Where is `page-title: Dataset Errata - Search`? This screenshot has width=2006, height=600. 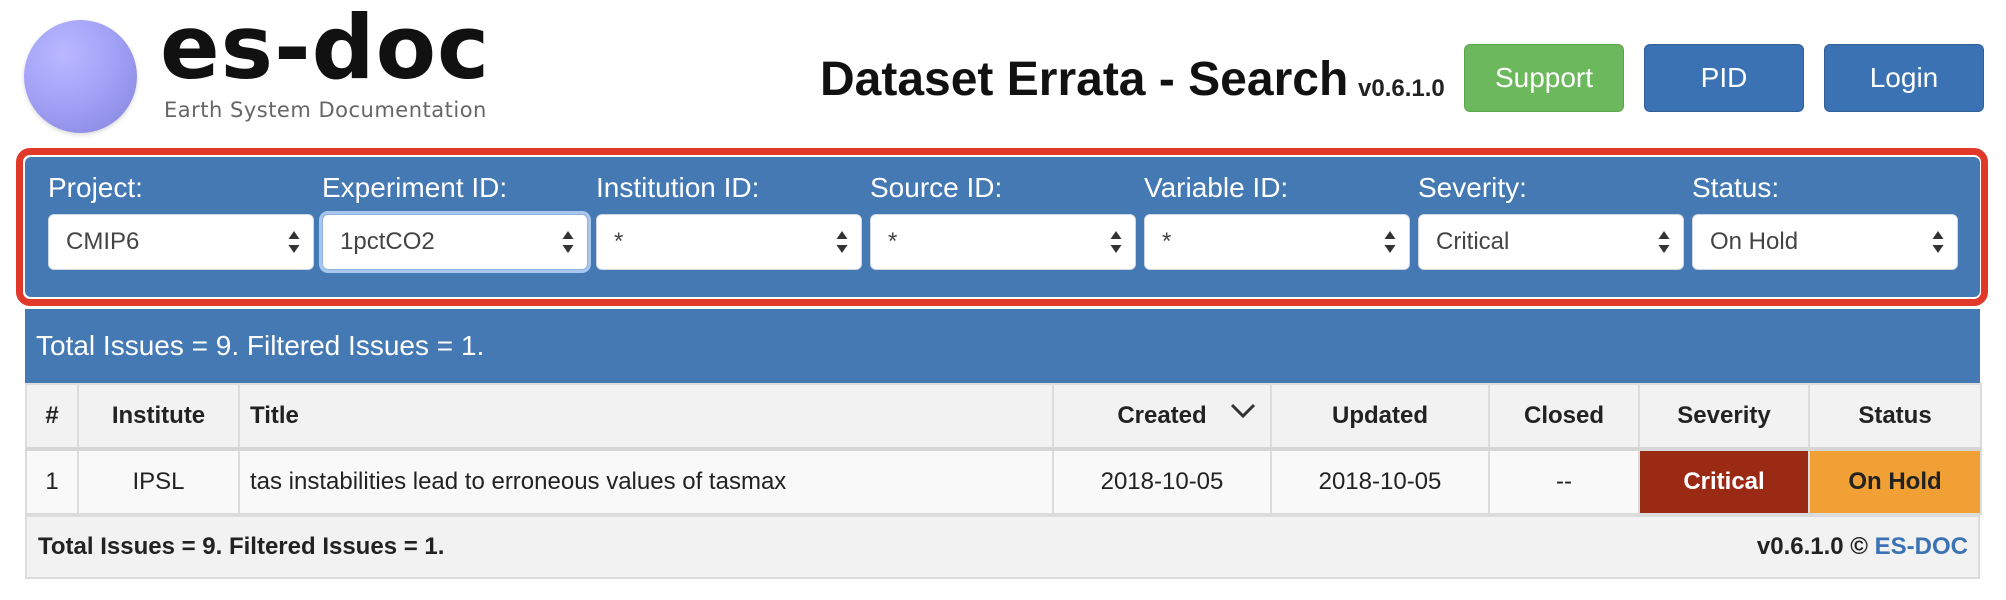
page-title: Dataset Errata - Search is located at coordinates (1084, 79).